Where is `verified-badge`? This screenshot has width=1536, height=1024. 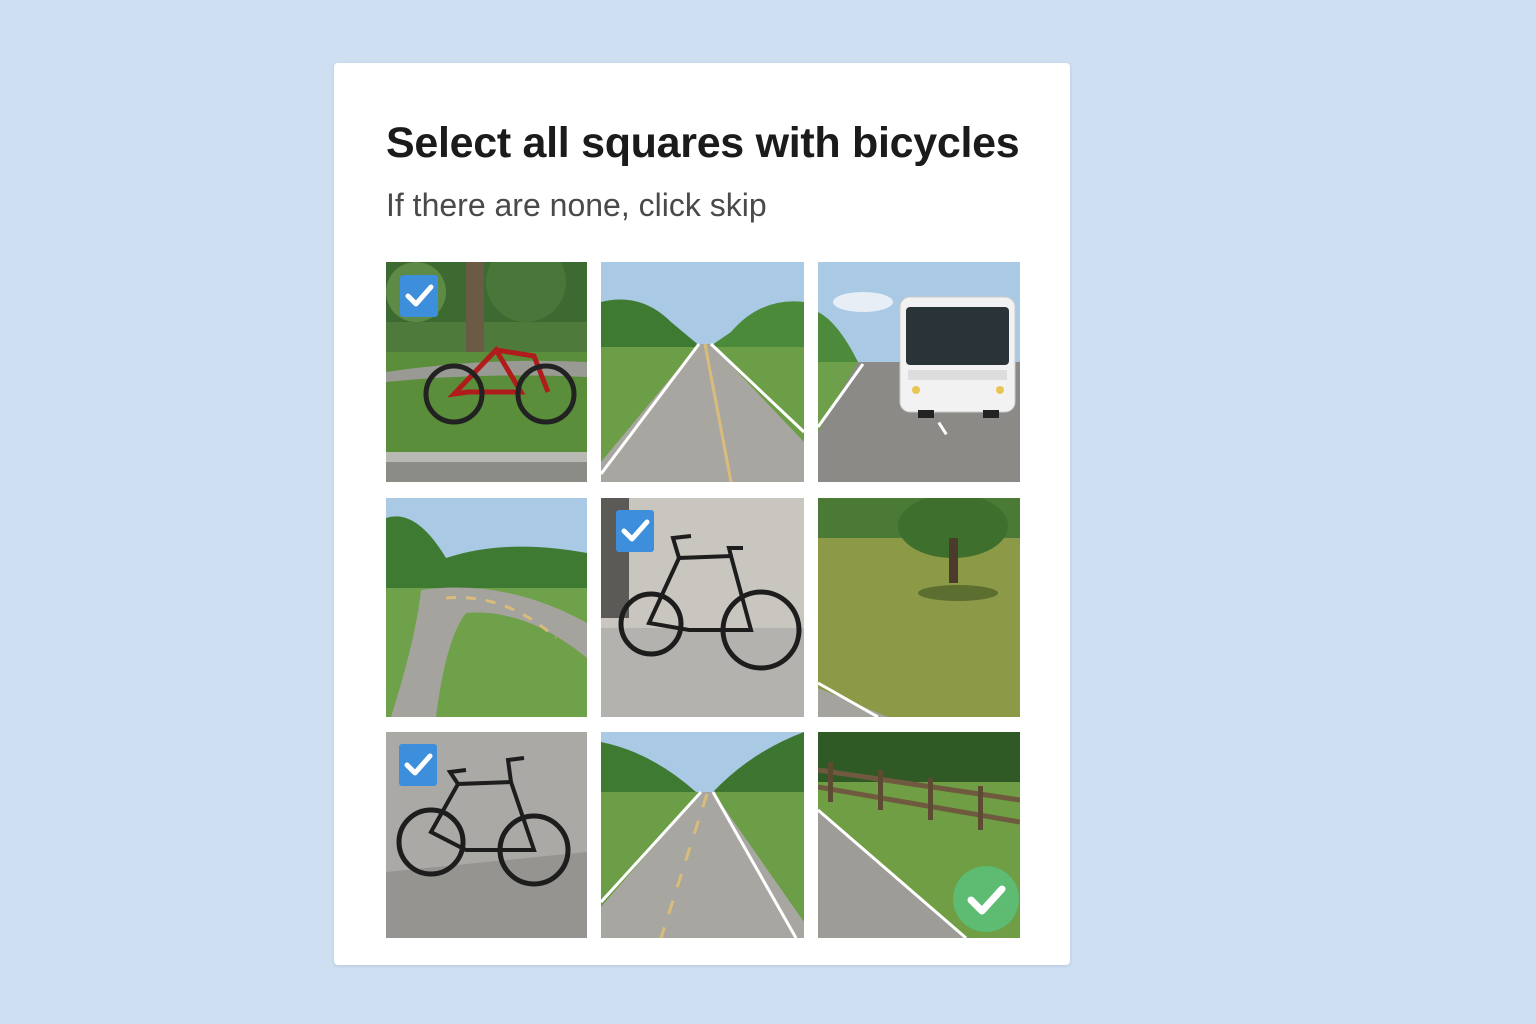 verified-badge is located at coordinates (986, 899).